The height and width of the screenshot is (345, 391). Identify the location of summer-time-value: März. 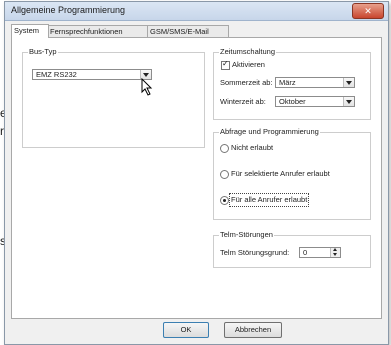
(287, 82).